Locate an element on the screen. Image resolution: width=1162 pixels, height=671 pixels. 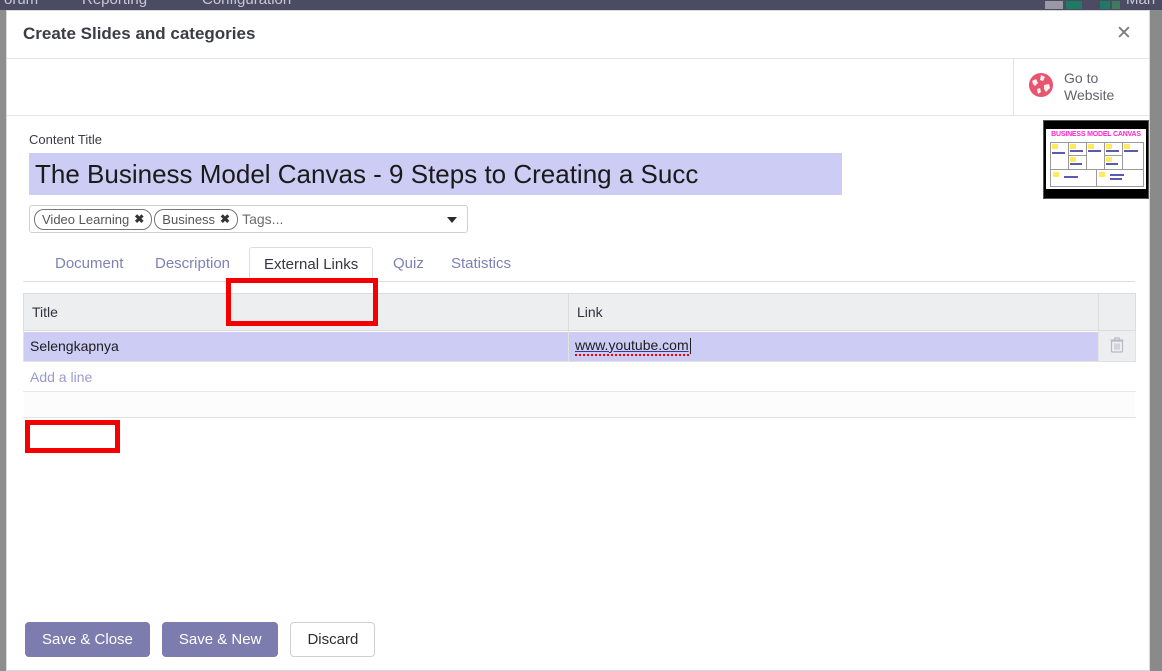
navbar-item-configuration: Configuration is located at coordinates (246, 4).